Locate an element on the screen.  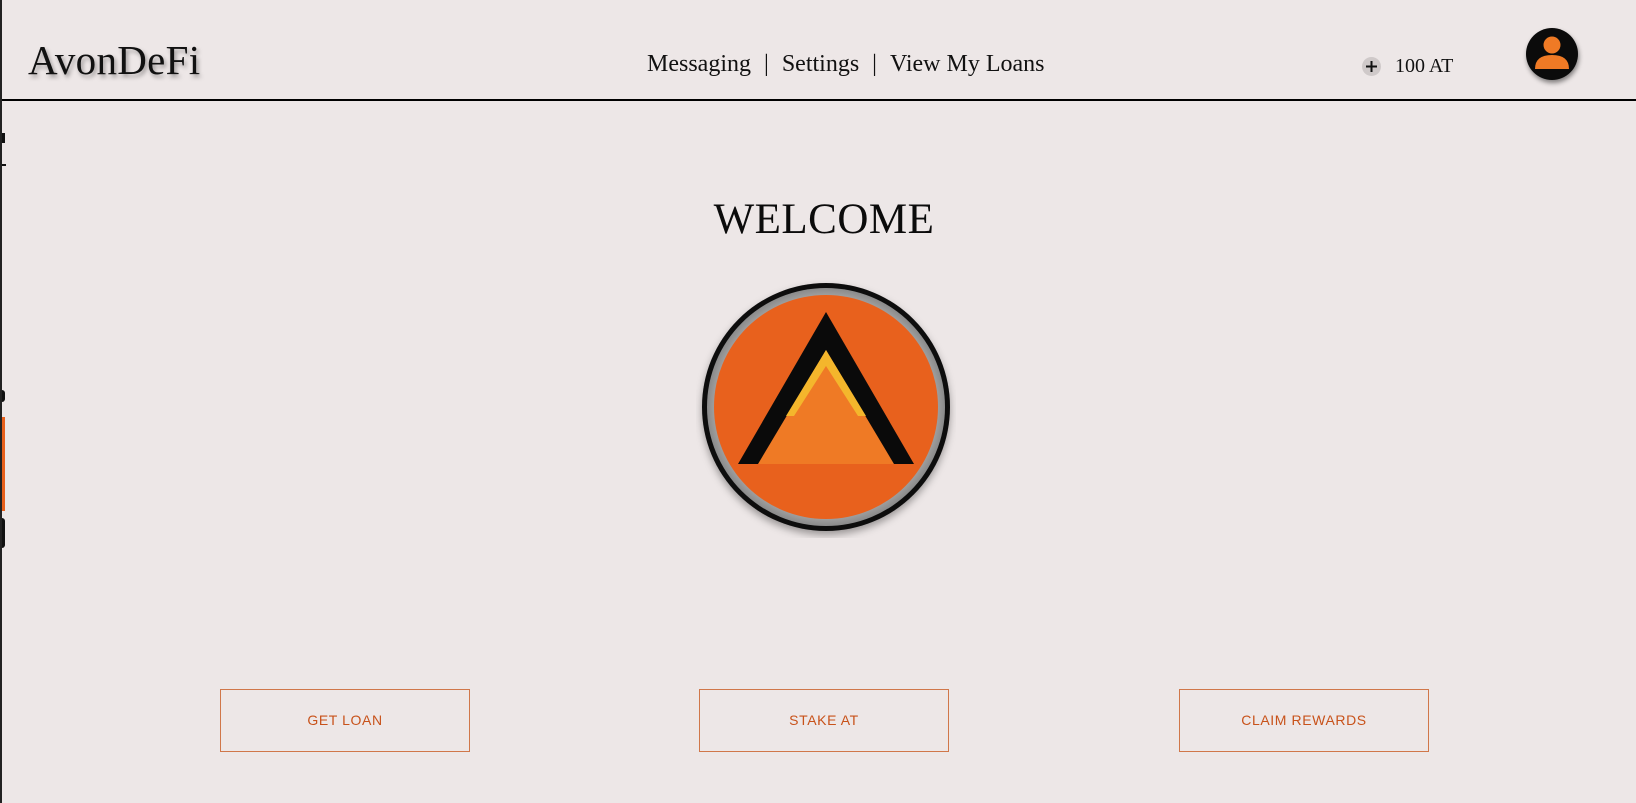
user-icon is located at coordinates (1552, 52).